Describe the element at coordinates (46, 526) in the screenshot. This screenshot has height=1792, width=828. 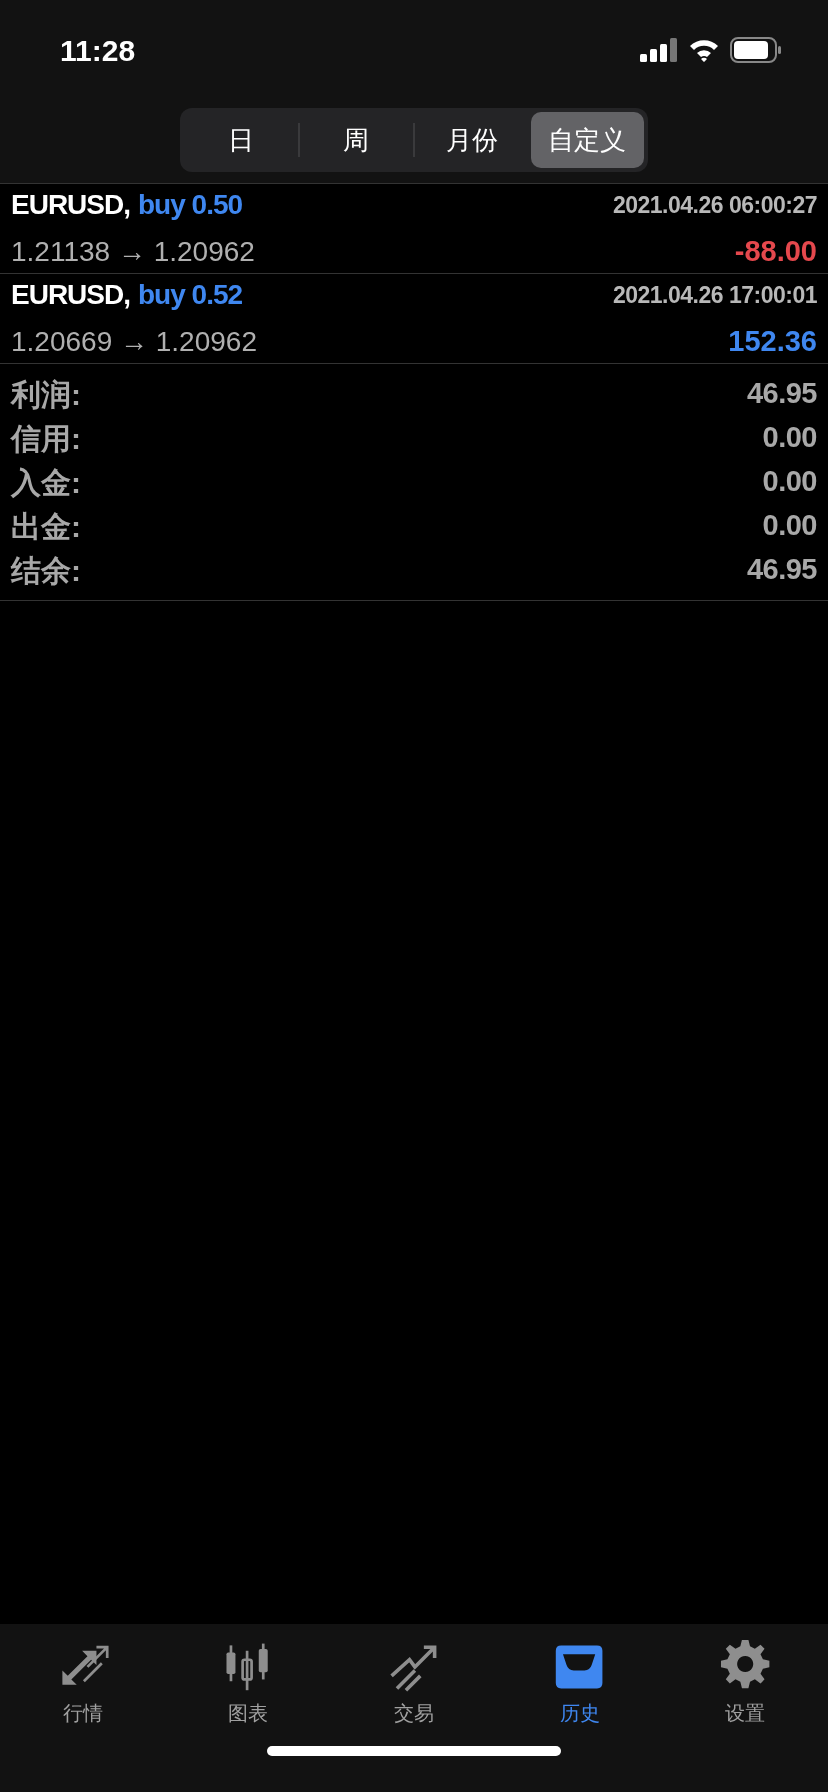
I see `summary-label: 出金:` at that location.